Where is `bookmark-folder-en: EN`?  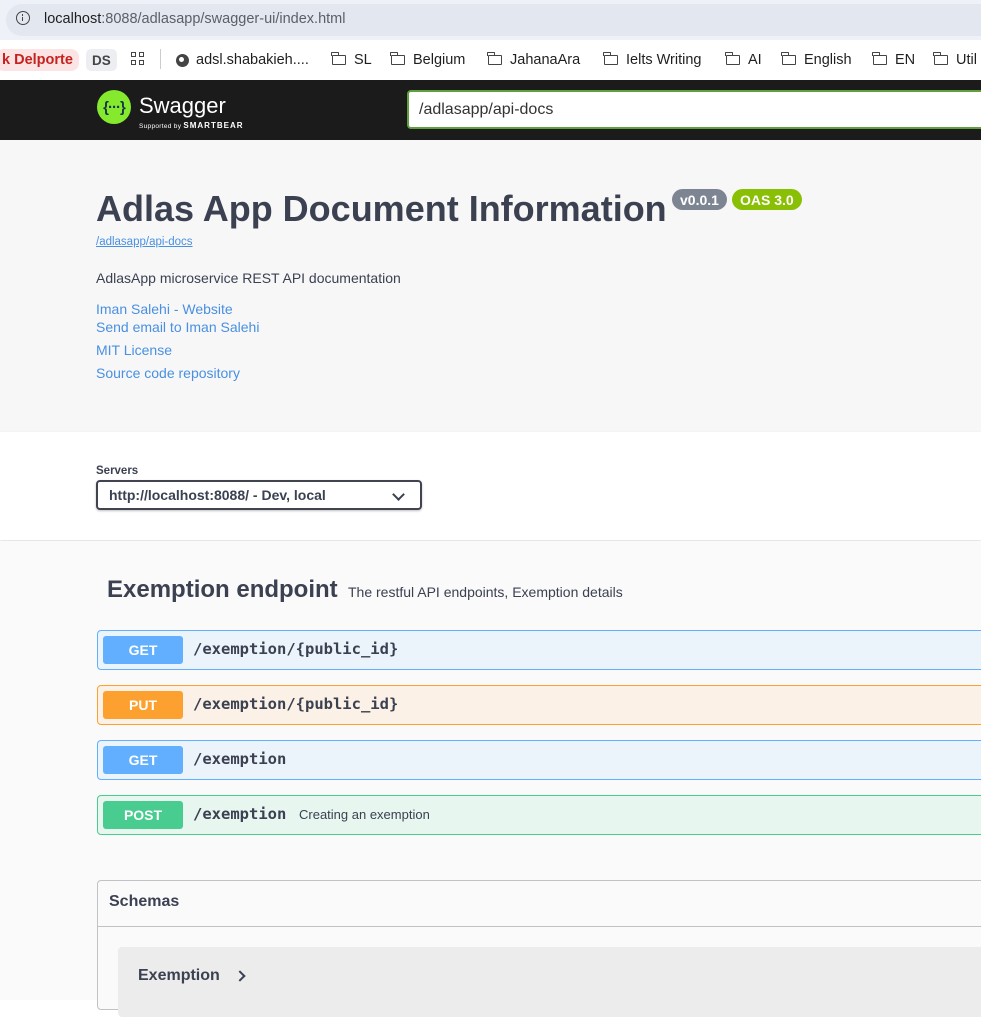
bookmark-folder-en: EN is located at coordinates (893, 60).